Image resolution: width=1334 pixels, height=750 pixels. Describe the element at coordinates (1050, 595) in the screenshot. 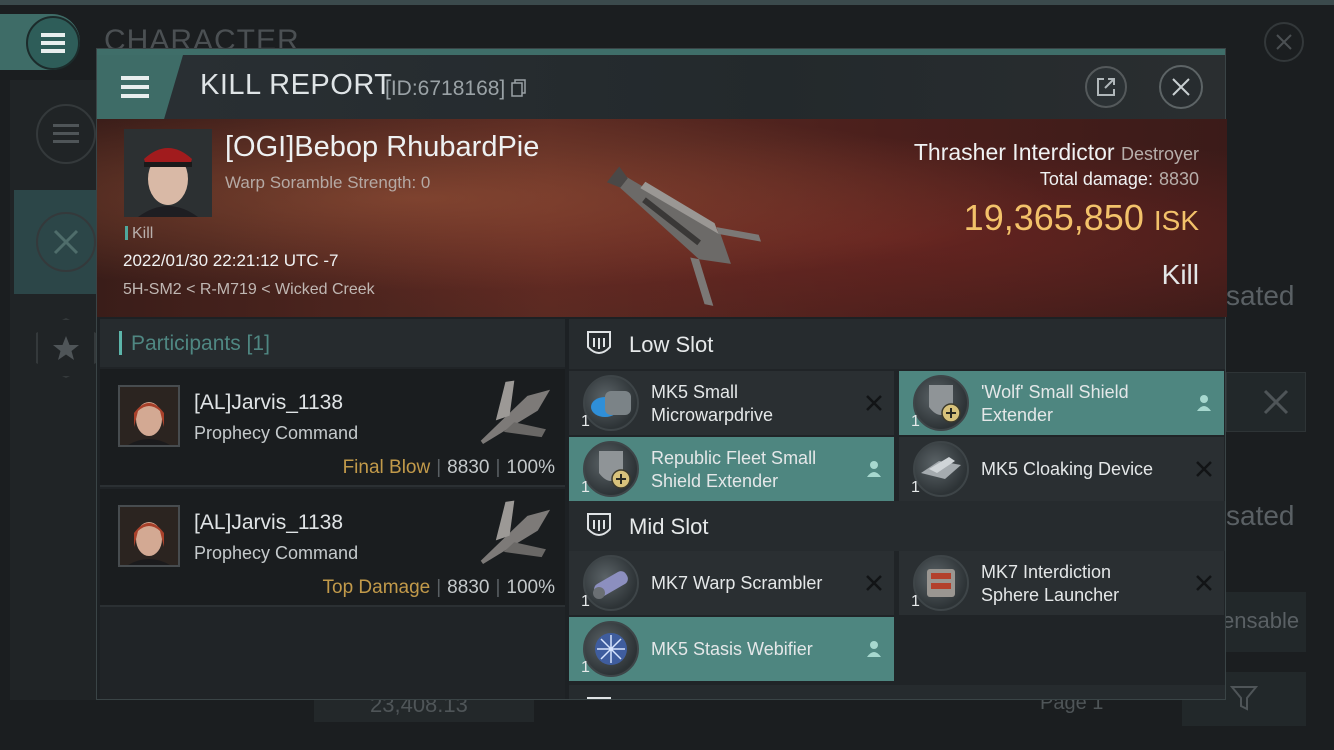

I see `module-name-line: Sphere Launcher` at that location.